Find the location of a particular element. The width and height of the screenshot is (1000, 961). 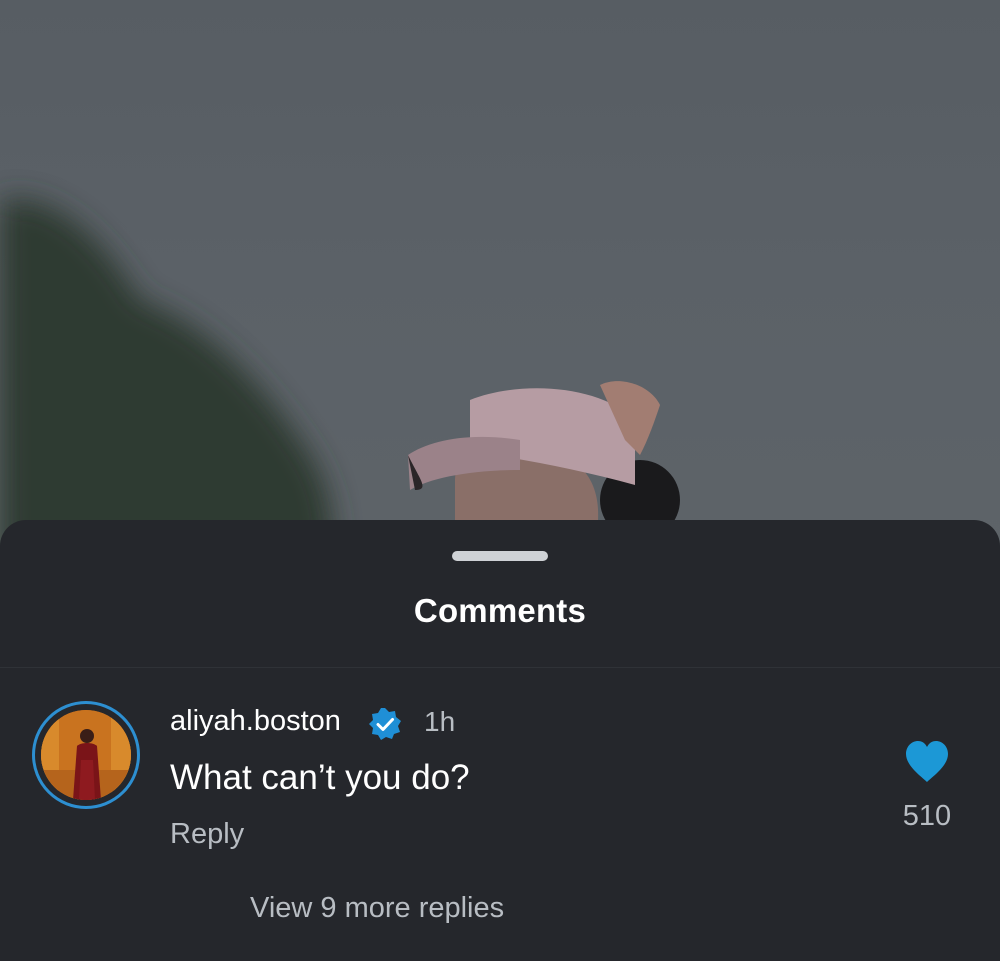

comment-username: aliyah.boston is located at coordinates (255, 721).